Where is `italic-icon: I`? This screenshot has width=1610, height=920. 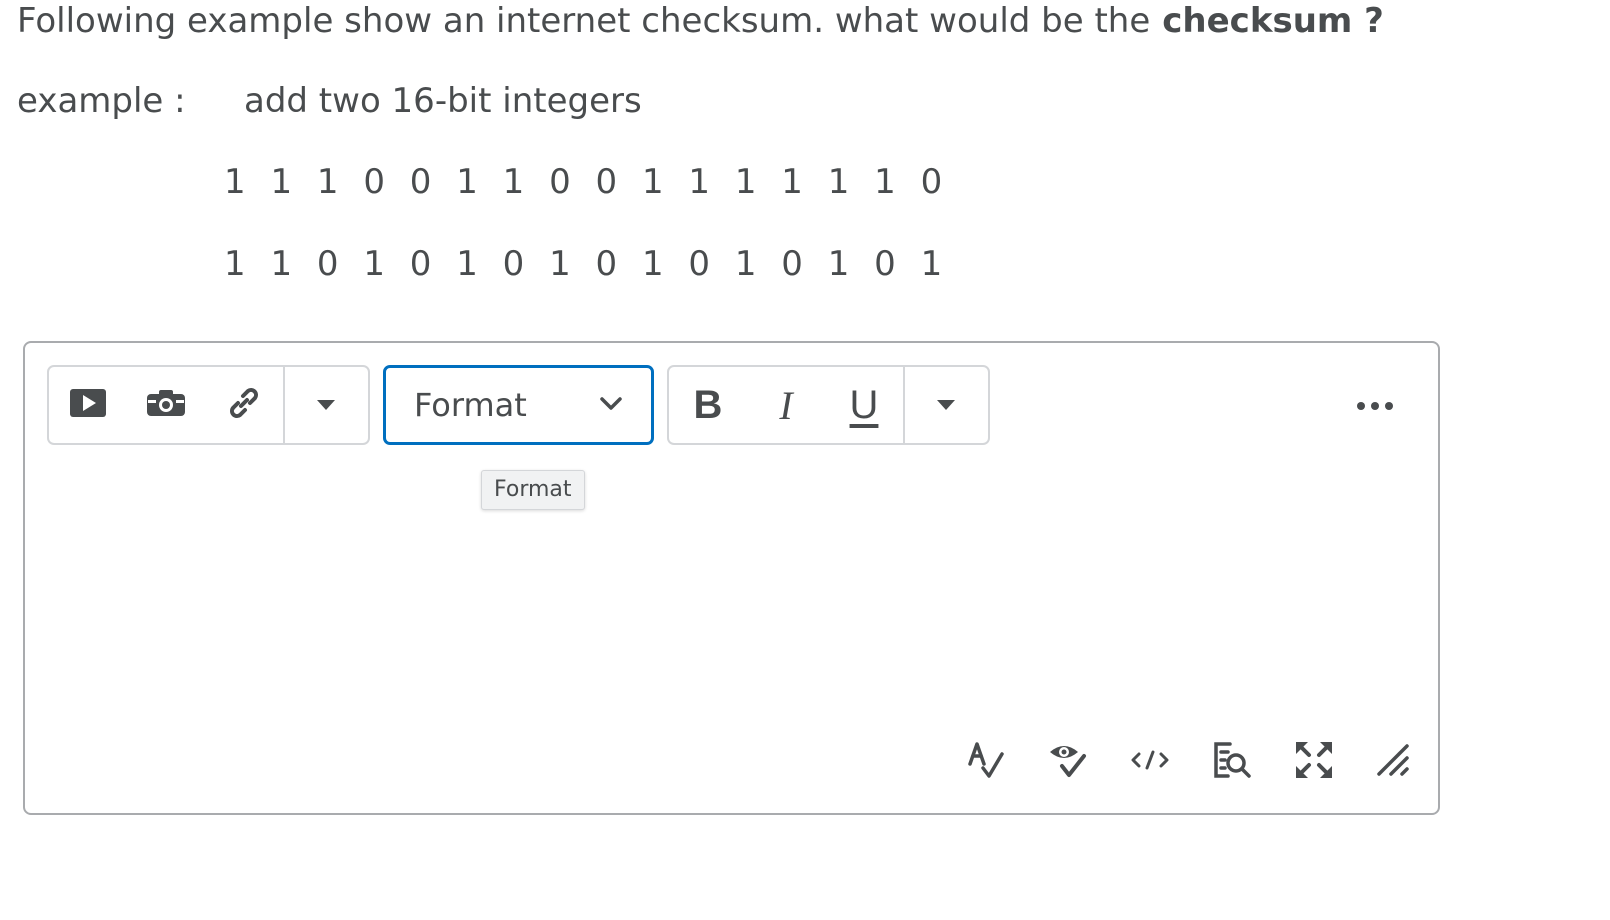
italic-icon: I is located at coordinates (786, 405).